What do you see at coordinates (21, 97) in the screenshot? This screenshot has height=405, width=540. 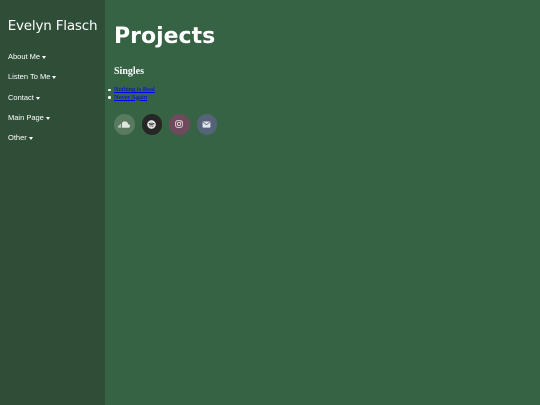 I see `nav-item-label: Contact` at bounding box center [21, 97].